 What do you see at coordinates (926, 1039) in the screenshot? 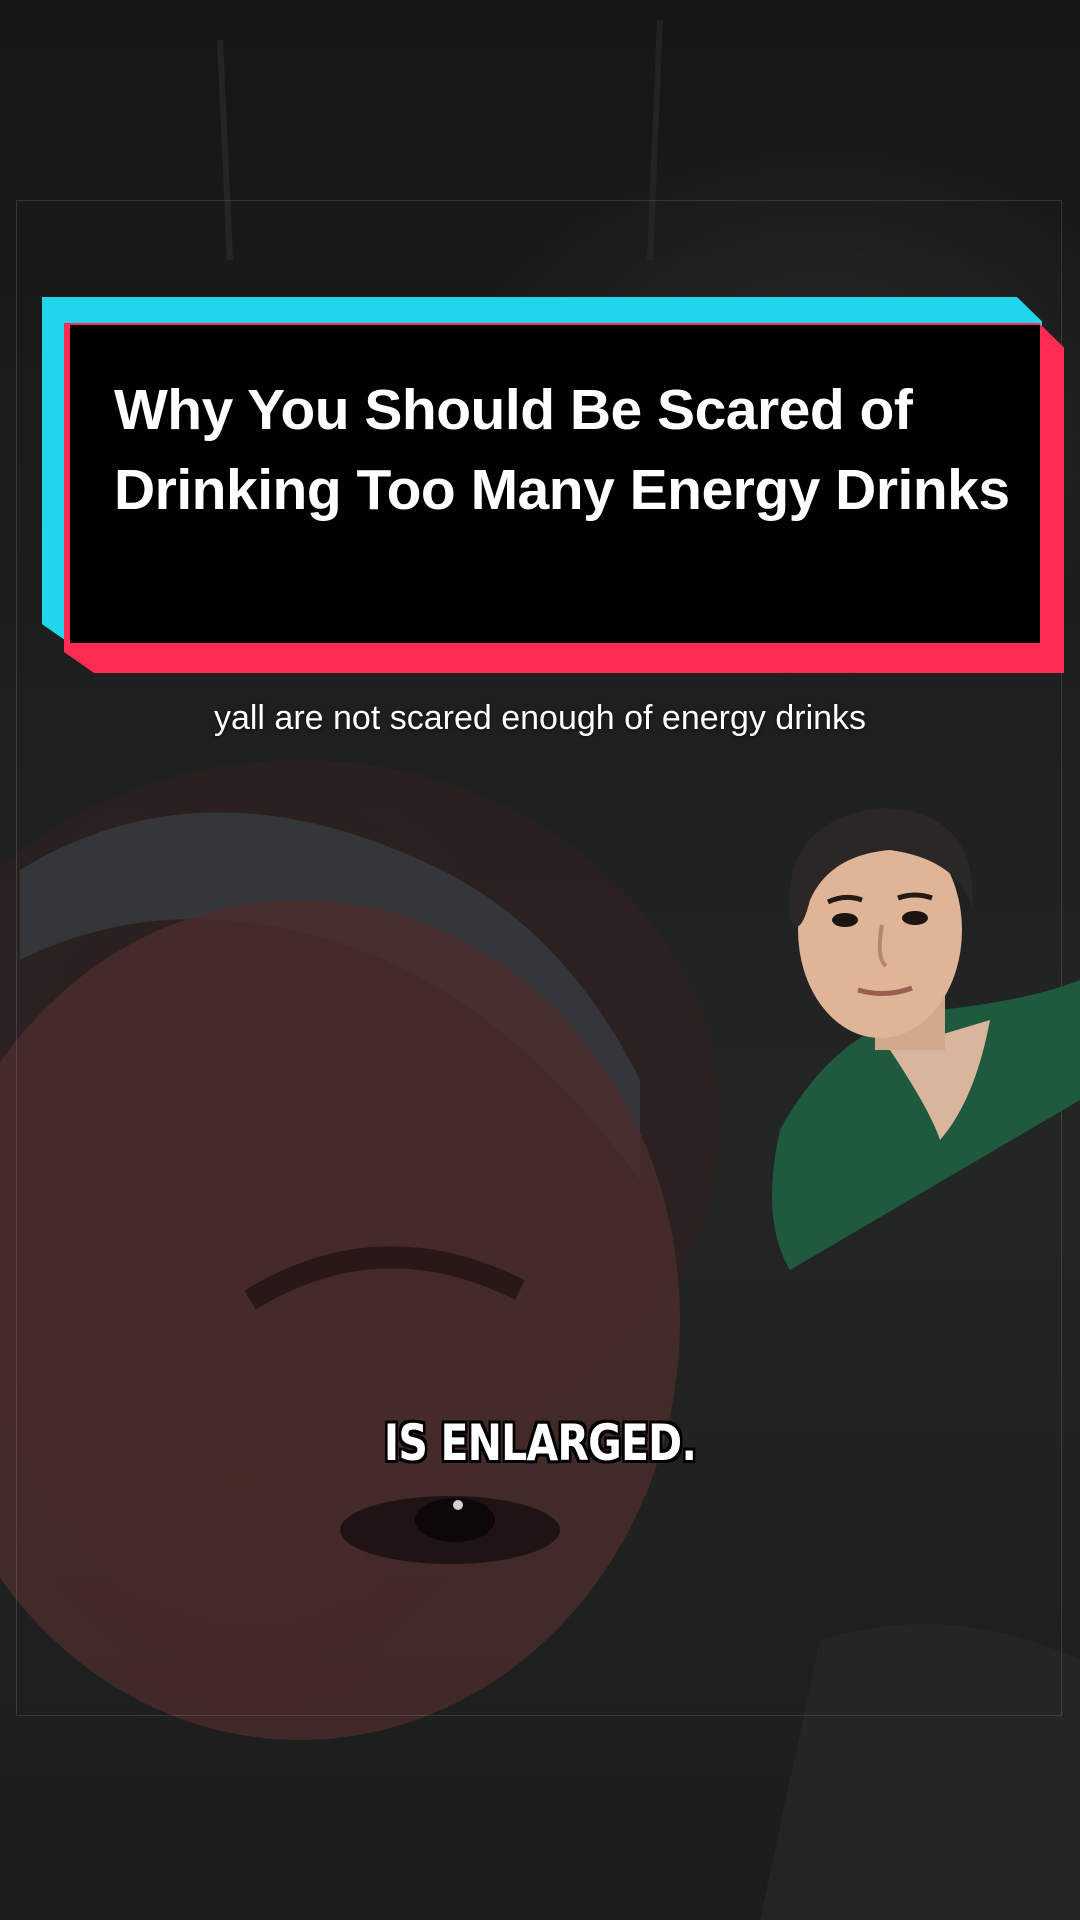
I see `doctor-cutout-image` at bounding box center [926, 1039].